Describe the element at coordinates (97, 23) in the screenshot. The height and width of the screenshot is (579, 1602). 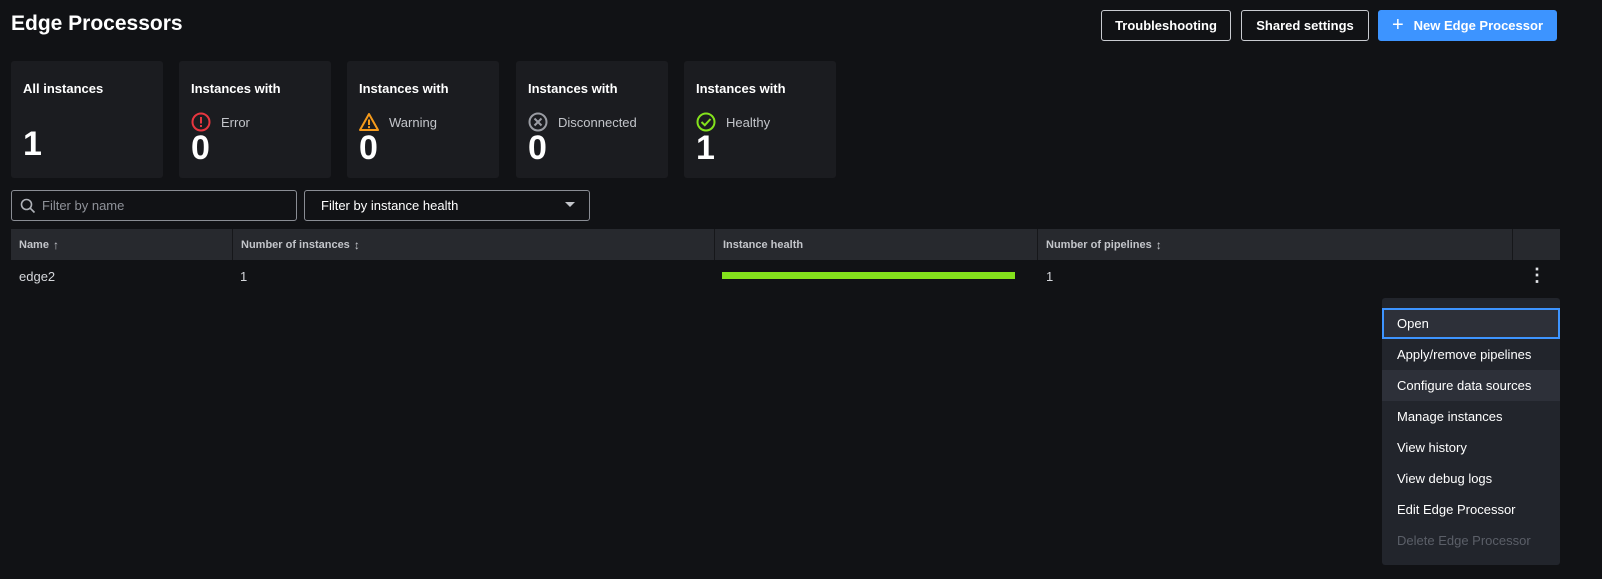
I see `page-title: Edge Processors` at that location.